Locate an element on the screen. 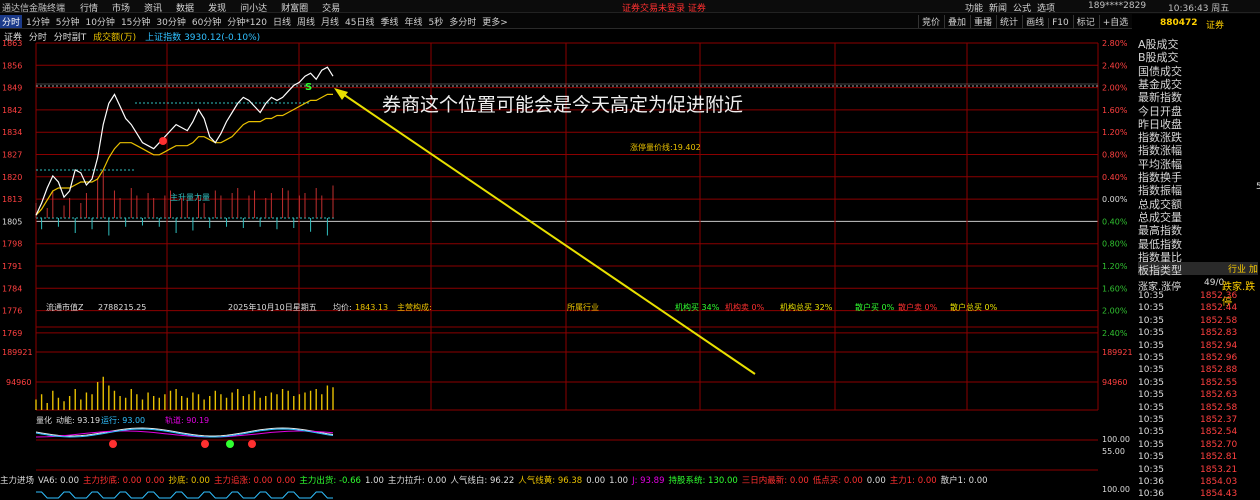 The width and height of the screenshot is (1260, 500). period-tab-6: 60分钟 is located at coordinates (206, 21).